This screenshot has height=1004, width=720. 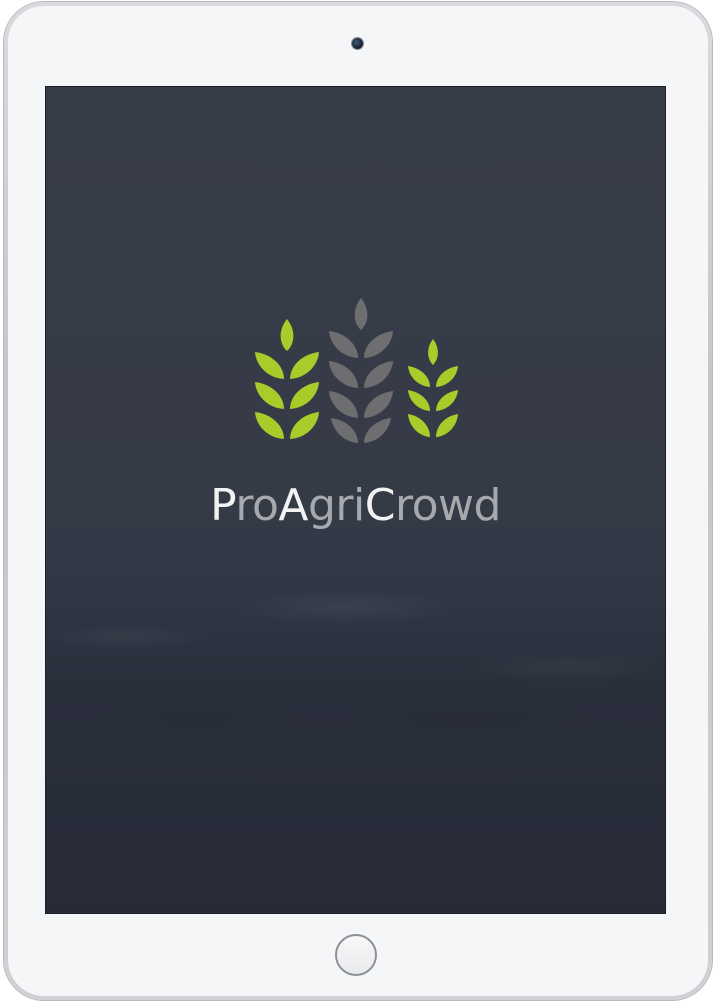 I want to click on brand-letters-rowd: rowd, so click(x=447, y=505).